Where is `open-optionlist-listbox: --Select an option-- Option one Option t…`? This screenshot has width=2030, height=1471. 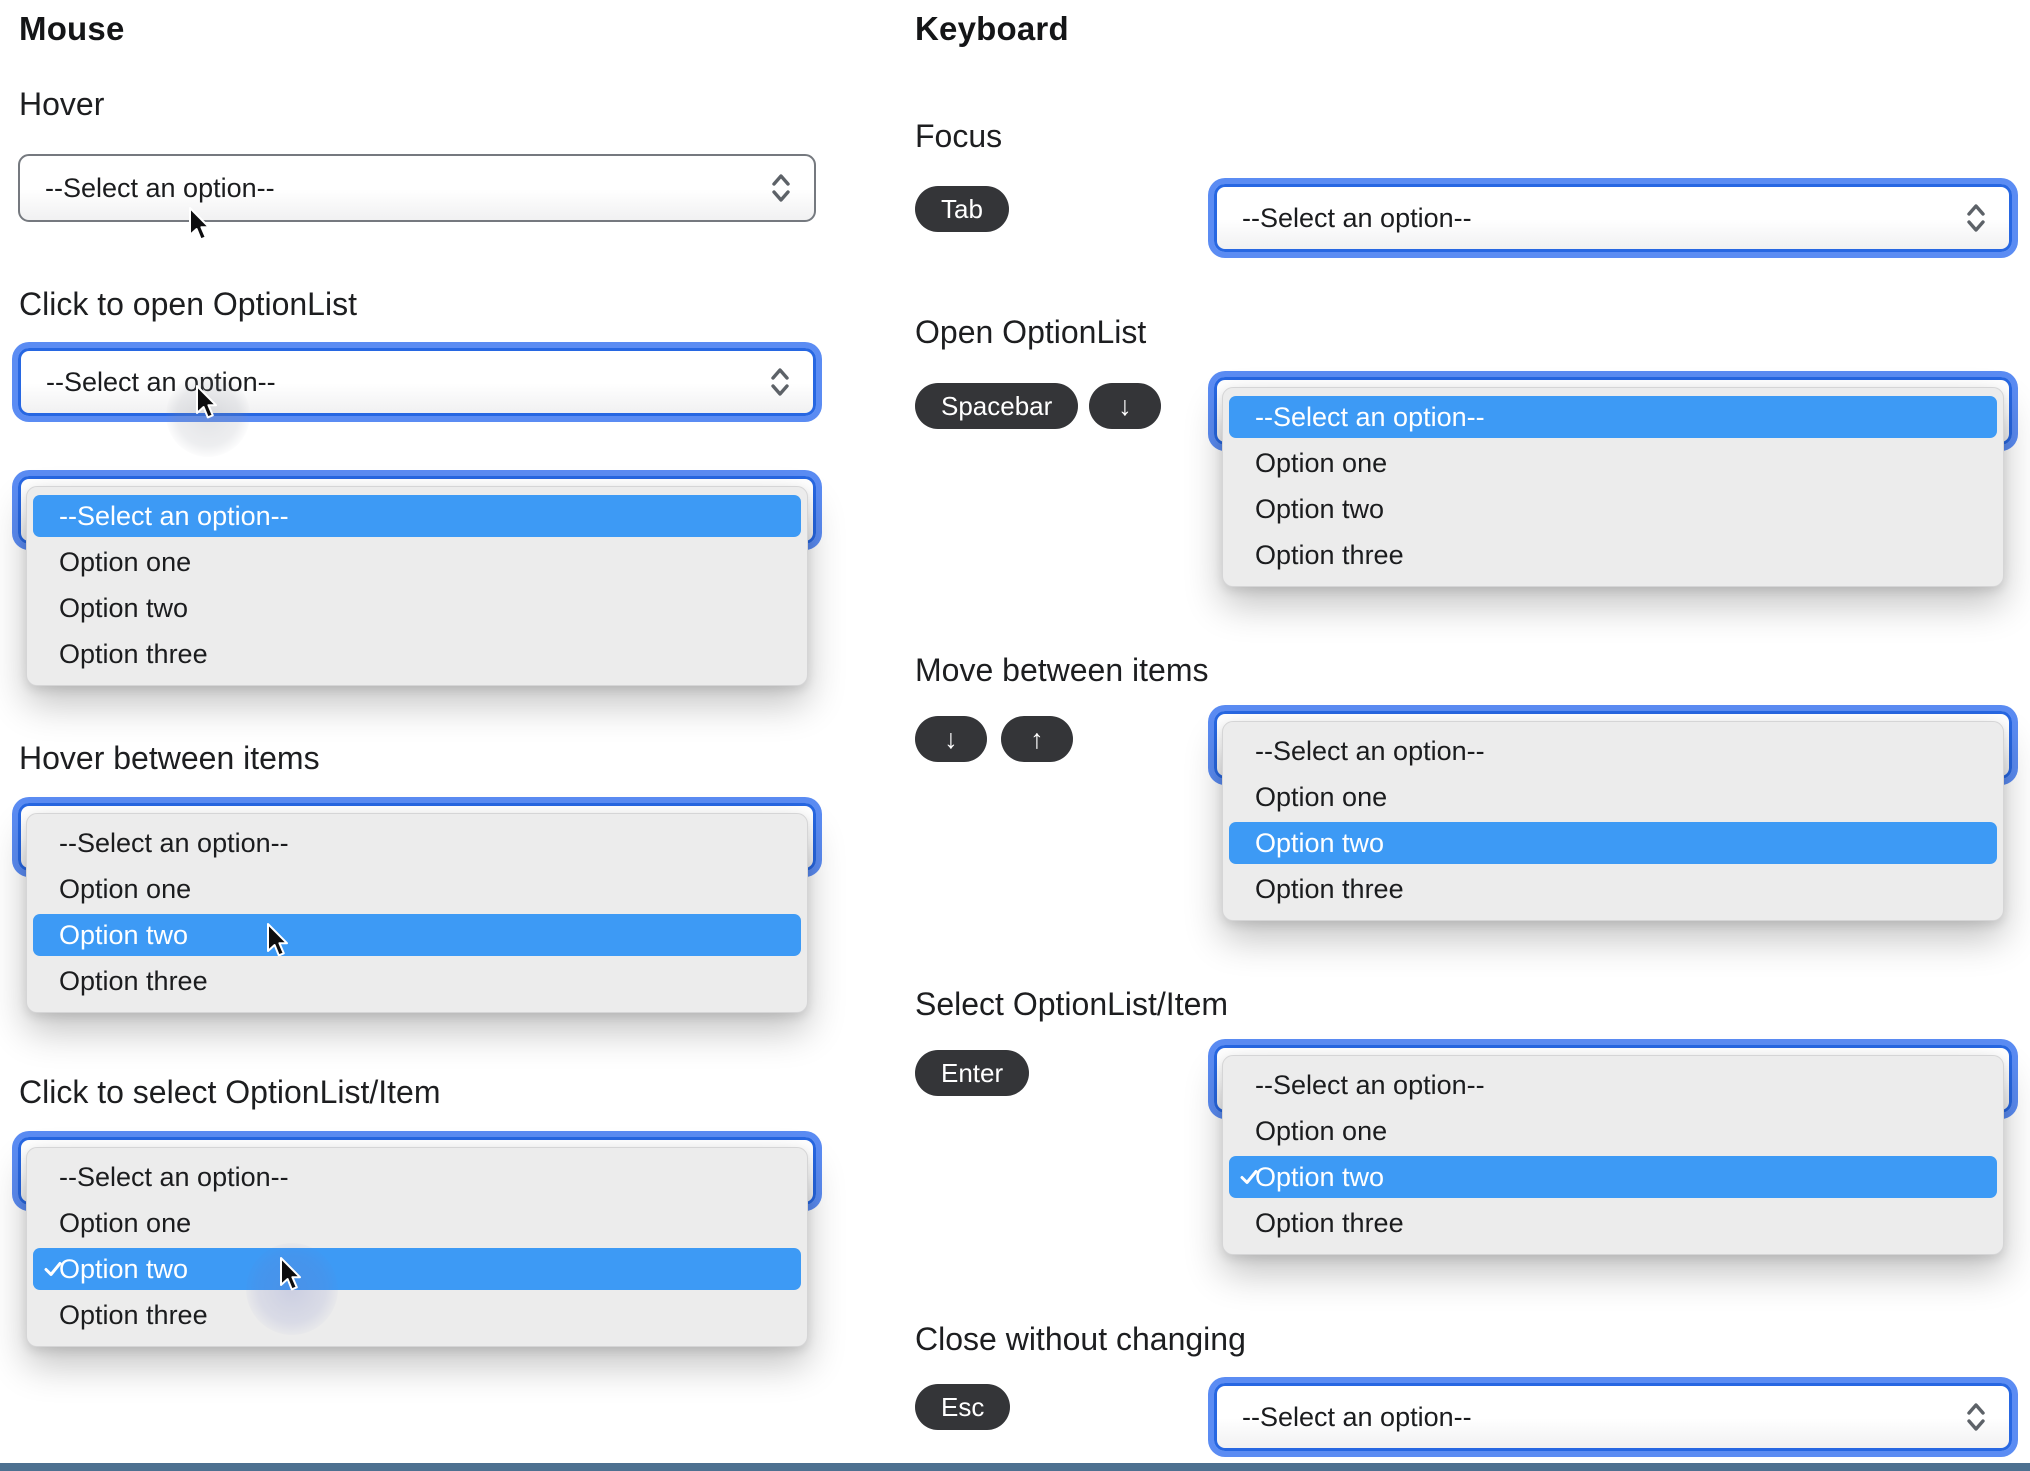
open-optionlist-listbox: --Select an option-- Option one Option t… is located at coordinates (1613, 487).